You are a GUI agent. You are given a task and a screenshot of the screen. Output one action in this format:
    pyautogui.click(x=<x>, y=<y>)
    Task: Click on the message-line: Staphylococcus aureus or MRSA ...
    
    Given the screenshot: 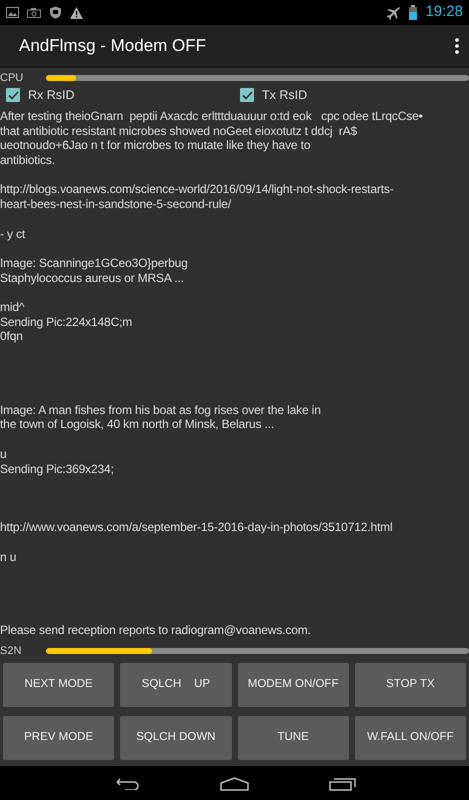 What is the action you would take?
    pyautogui.click(x=92, y=278)
    